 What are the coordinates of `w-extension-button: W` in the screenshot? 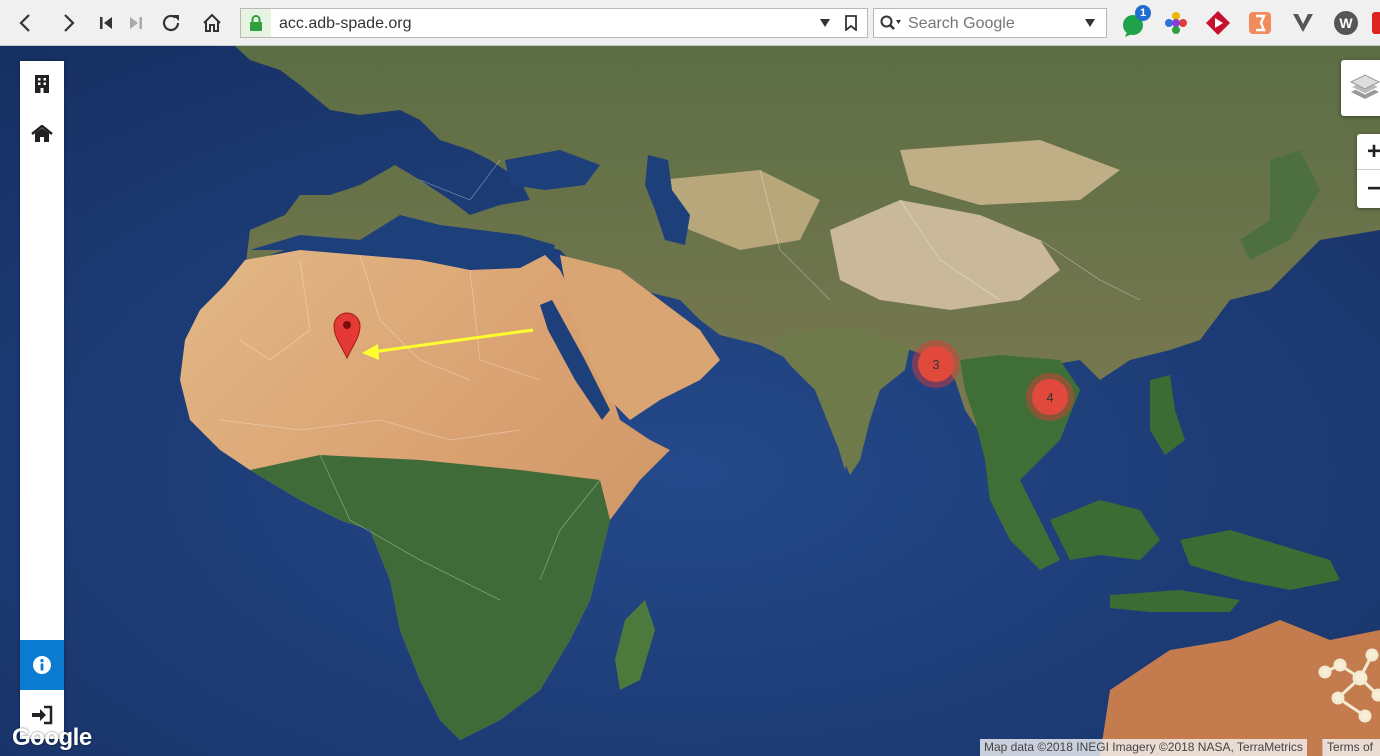 It's located at (1346, 23).